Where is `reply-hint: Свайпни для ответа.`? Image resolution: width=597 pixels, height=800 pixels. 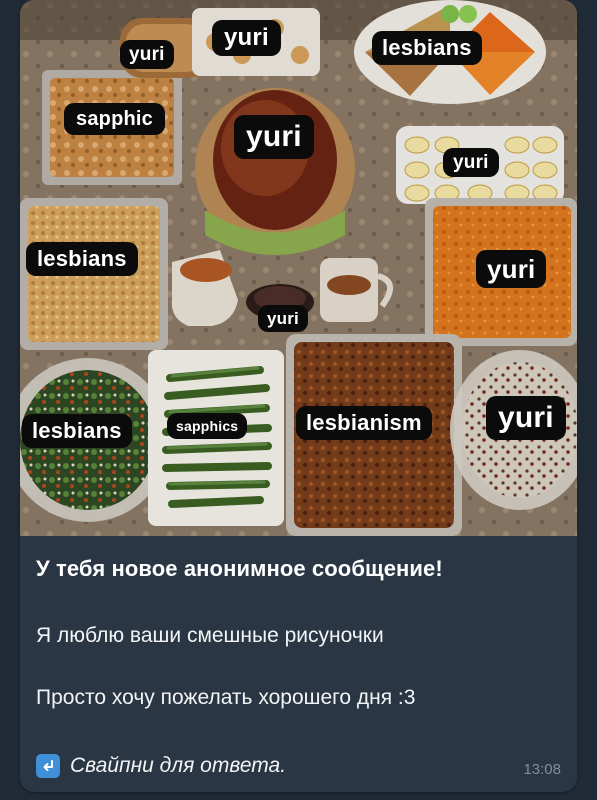 reply-hint: Свайпни для ответа. is located at coordinates (161, 766).